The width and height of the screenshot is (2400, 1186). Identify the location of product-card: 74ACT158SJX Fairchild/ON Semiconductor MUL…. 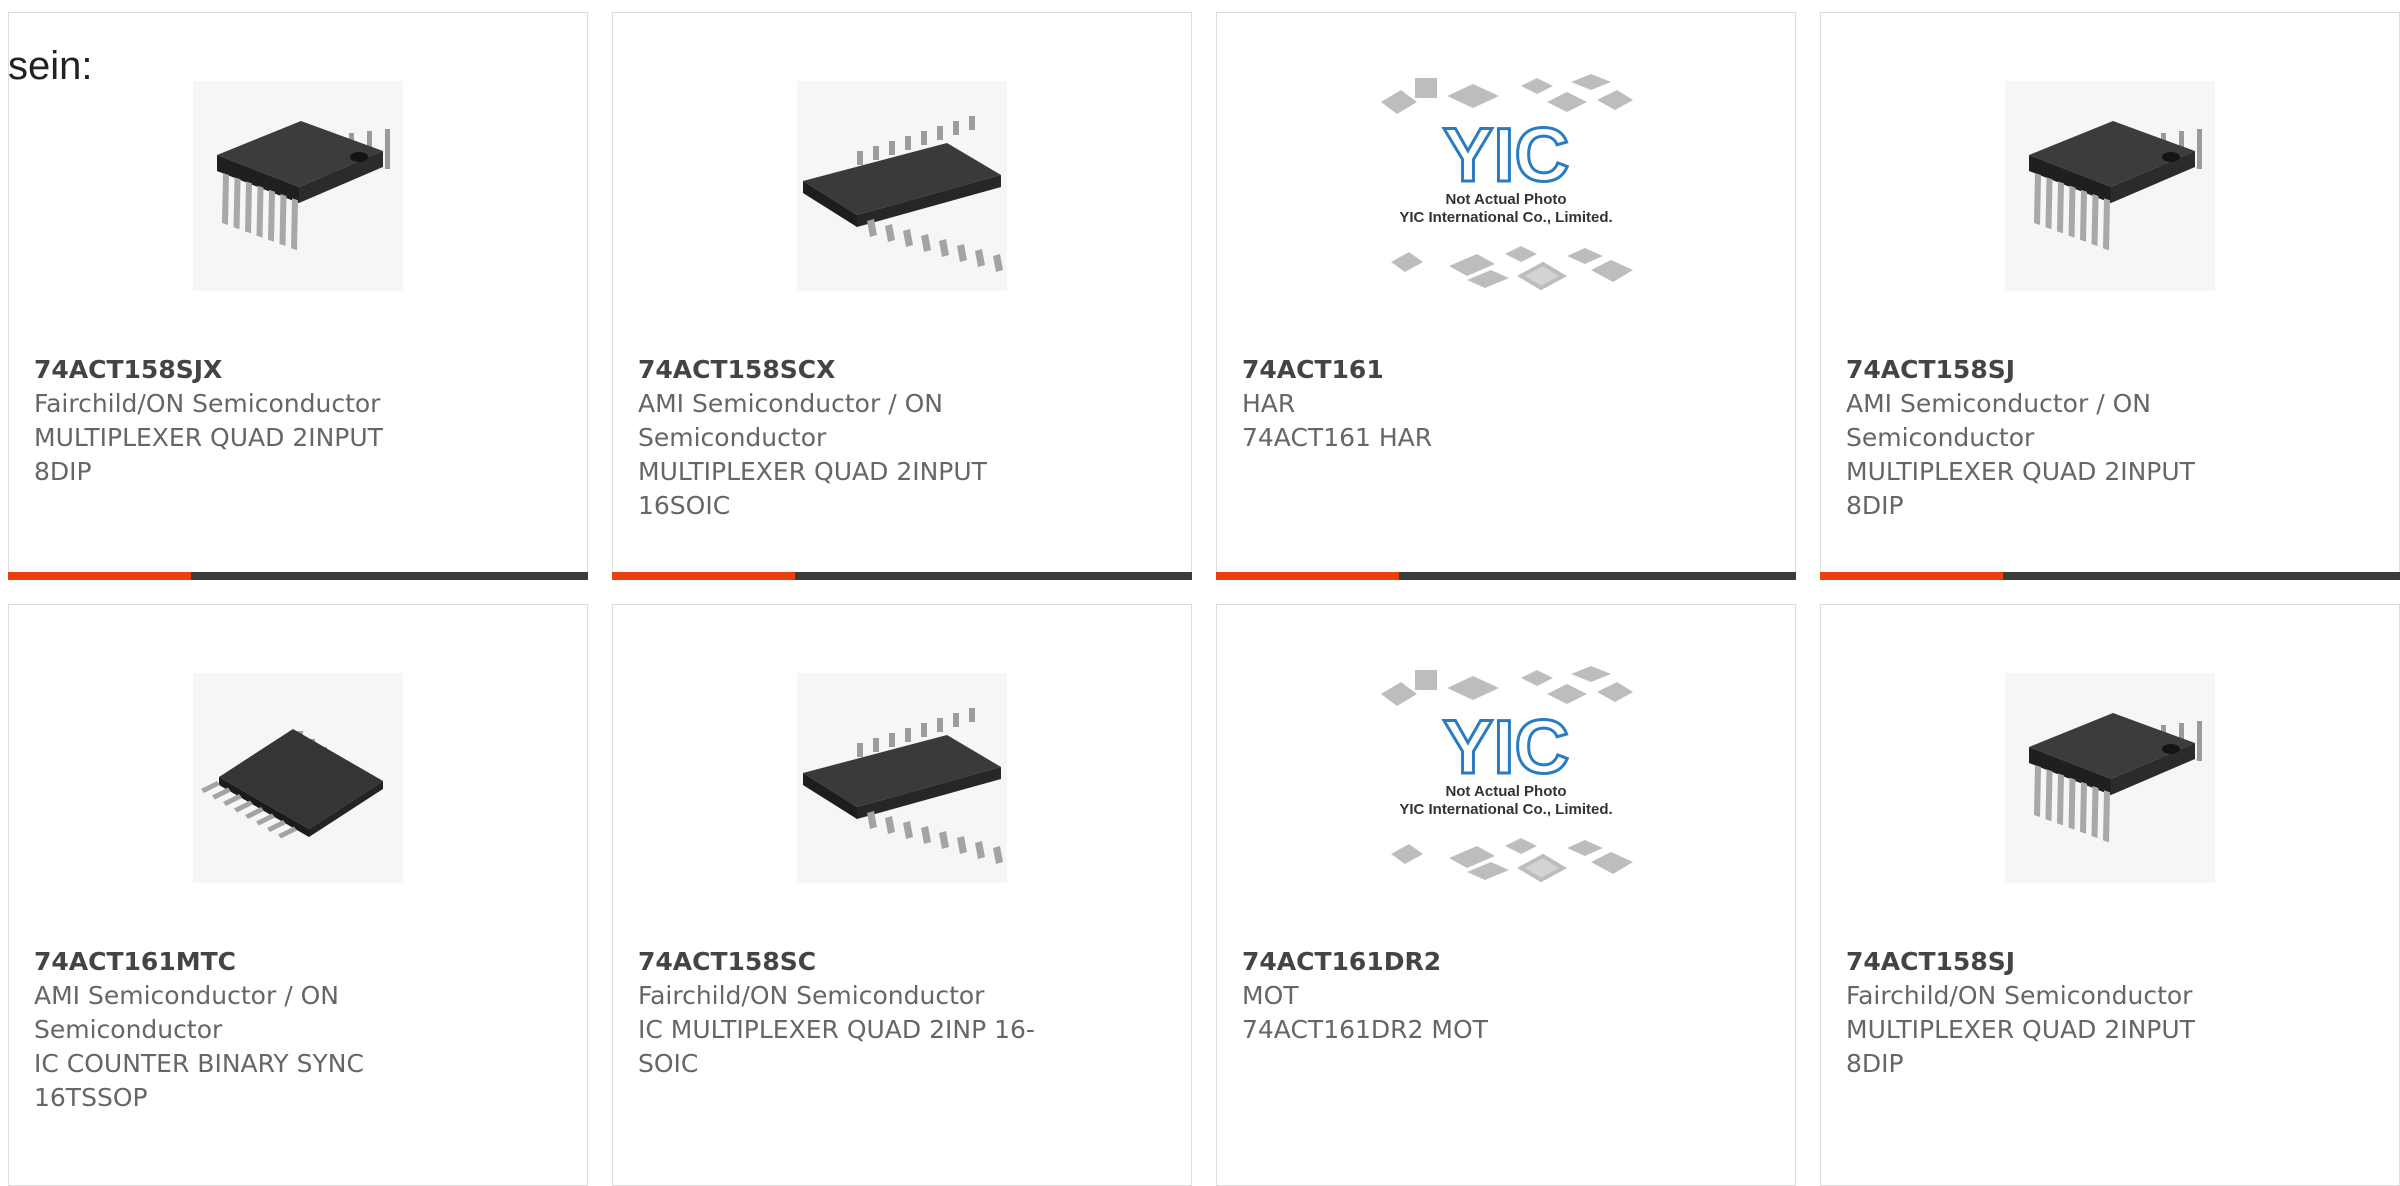
(298, 296).